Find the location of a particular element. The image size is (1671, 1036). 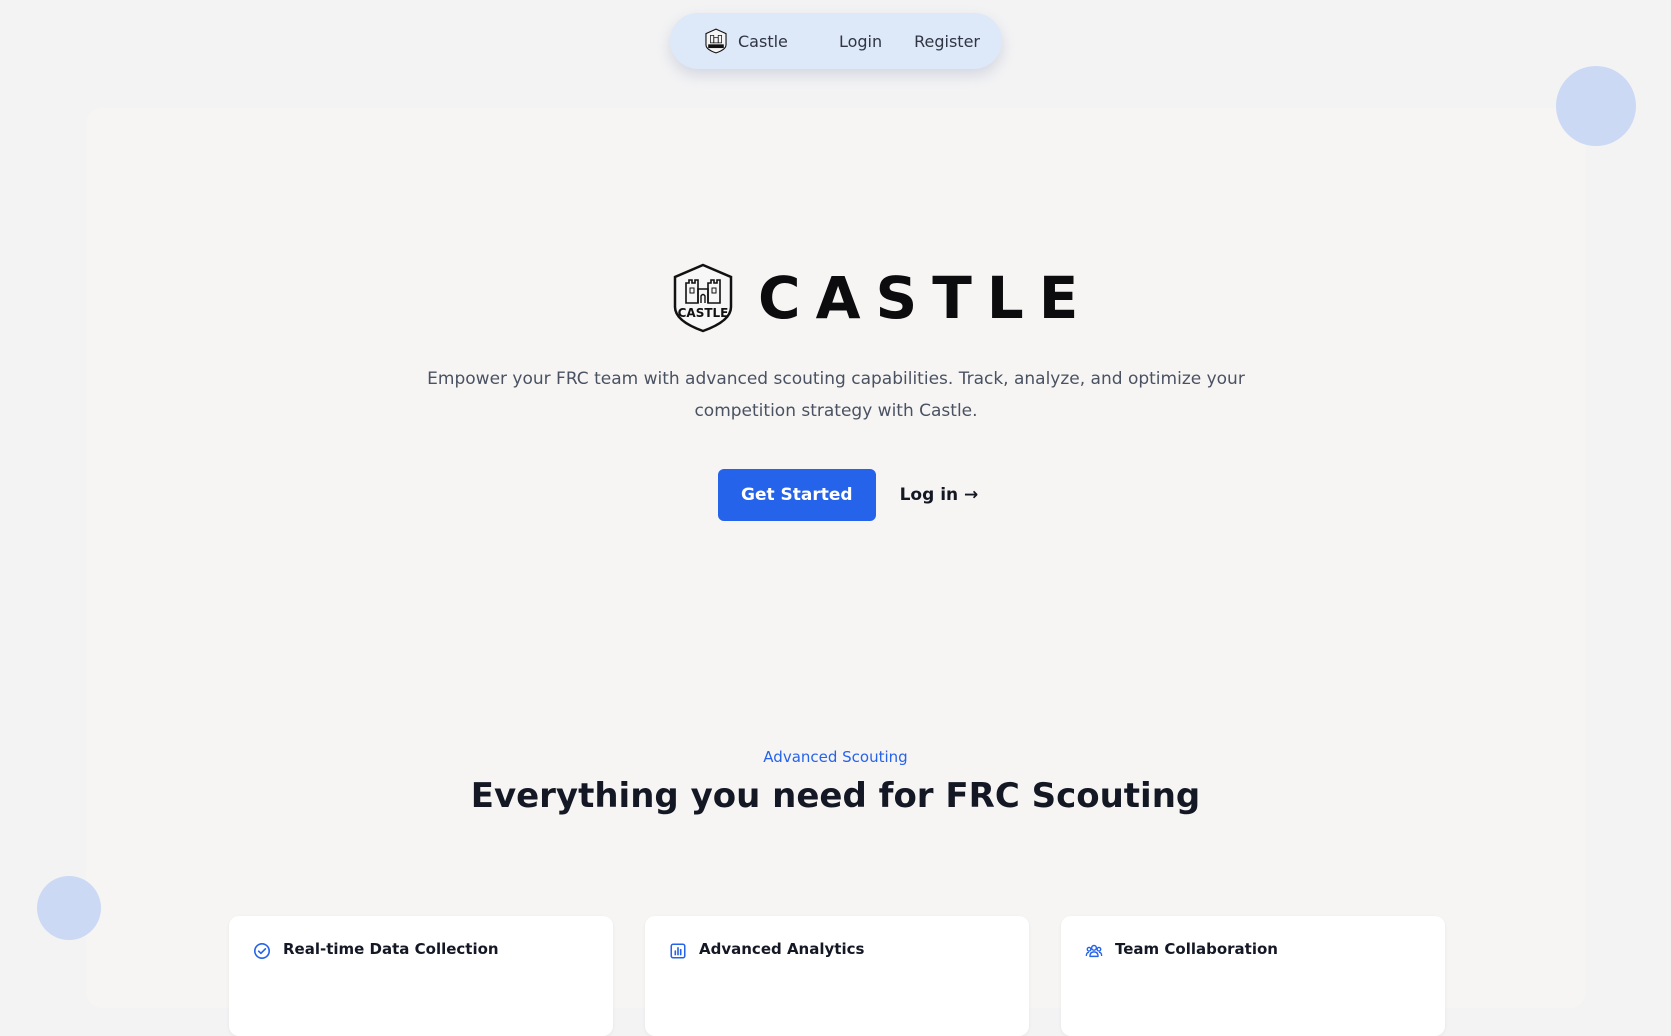

feature-card-collaboration: Team Collaboration is located at coordinates (1253, 976).